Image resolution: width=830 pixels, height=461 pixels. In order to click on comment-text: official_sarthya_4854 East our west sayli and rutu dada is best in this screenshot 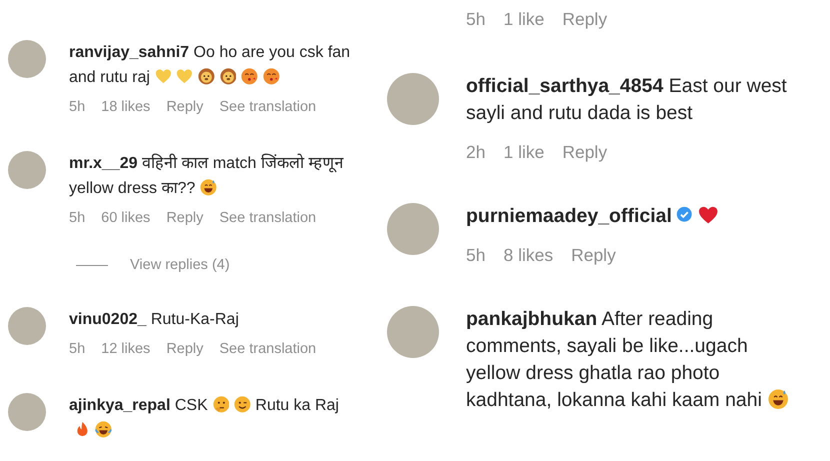, I will do `click(627, 100)`.